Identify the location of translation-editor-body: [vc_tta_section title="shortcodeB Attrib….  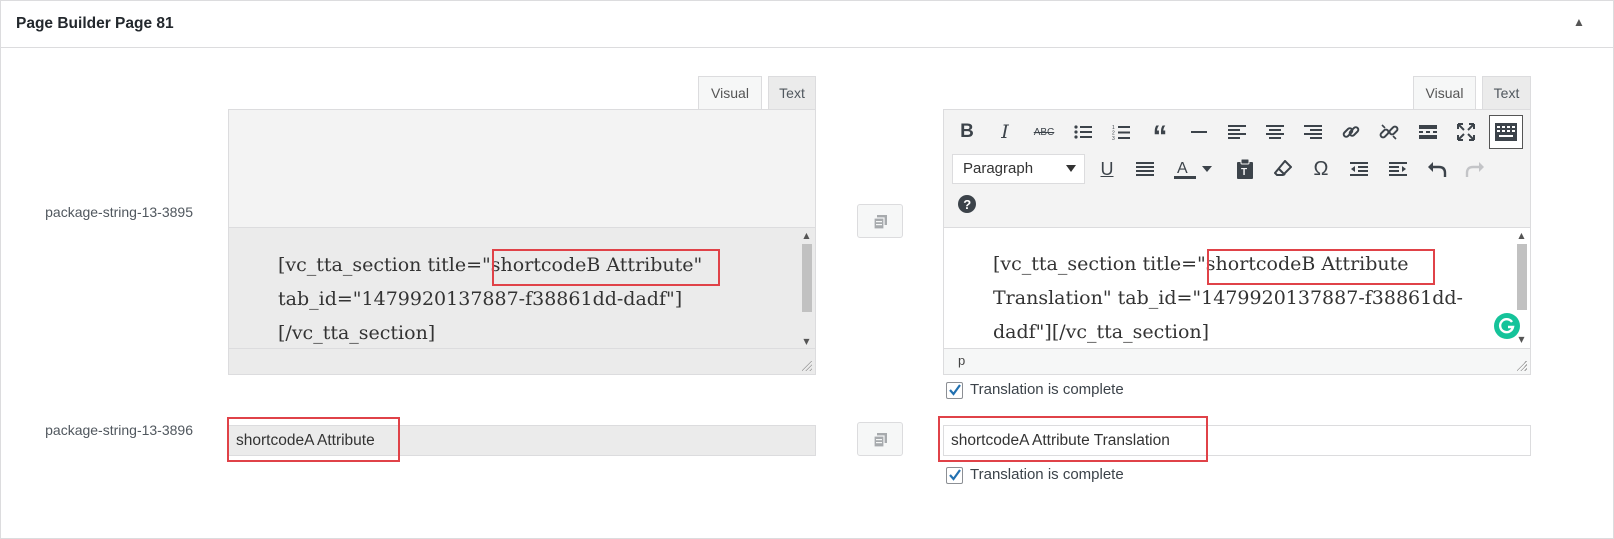
(1237, 288).